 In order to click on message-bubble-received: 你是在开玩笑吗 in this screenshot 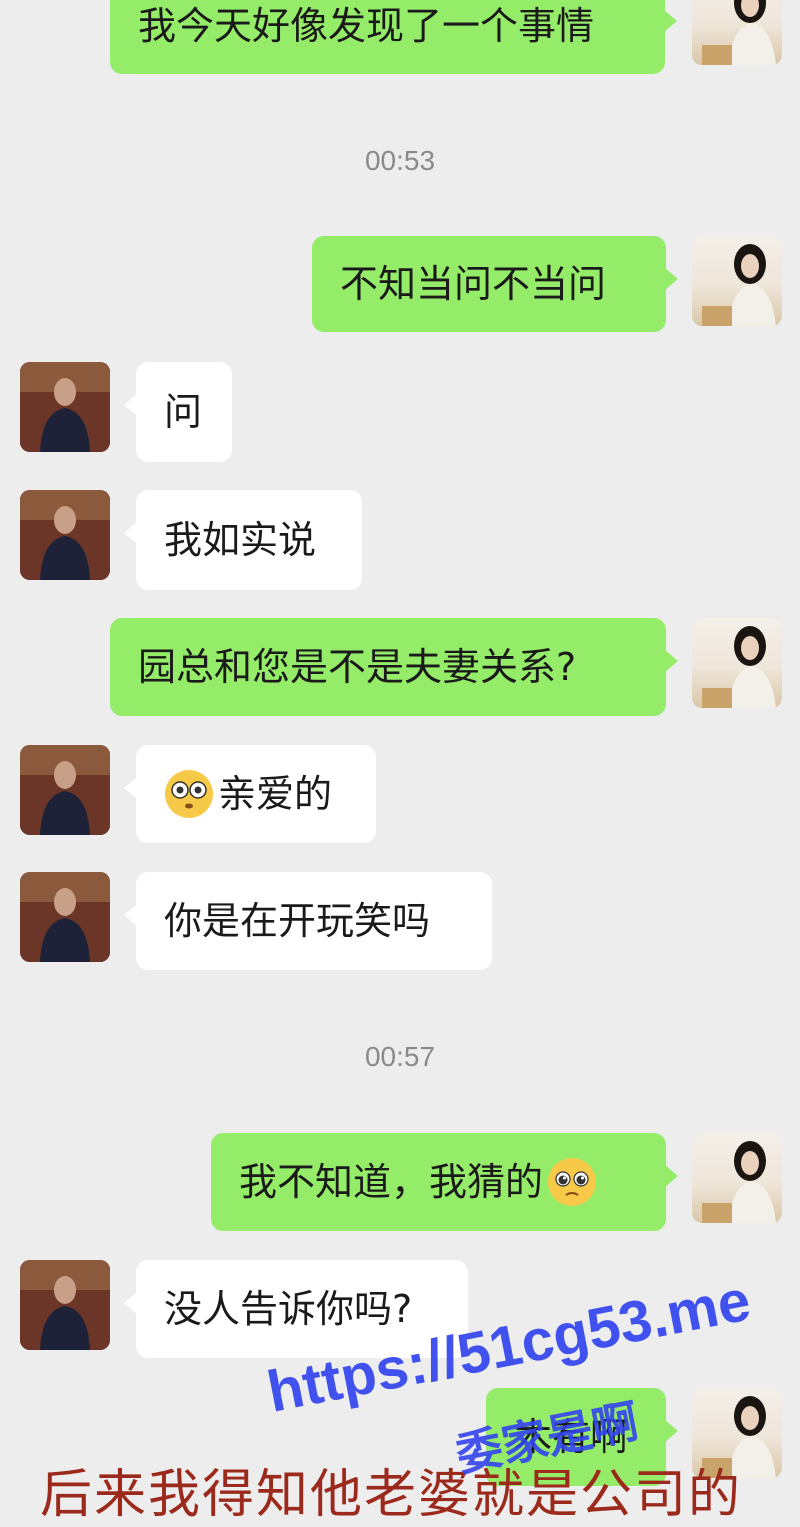, I will do `click(308, 921)`.